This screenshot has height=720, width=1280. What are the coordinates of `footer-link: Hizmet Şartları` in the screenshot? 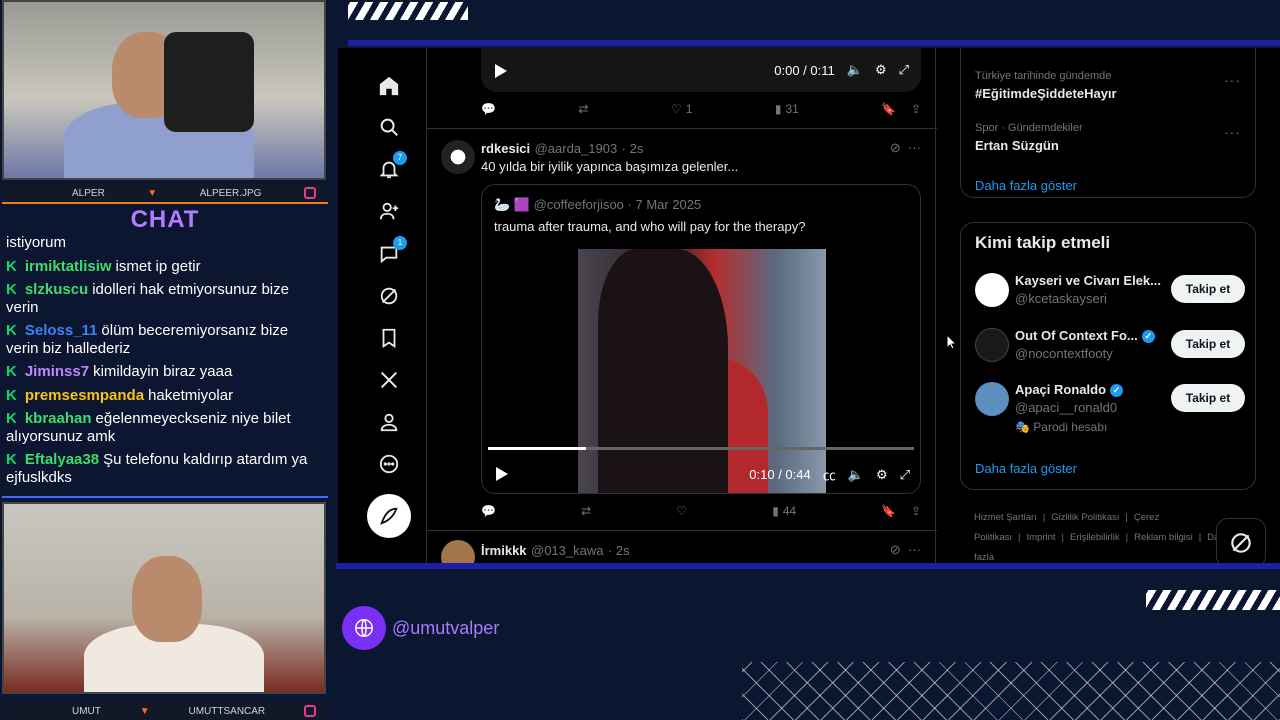 It's located at (1005, 517).